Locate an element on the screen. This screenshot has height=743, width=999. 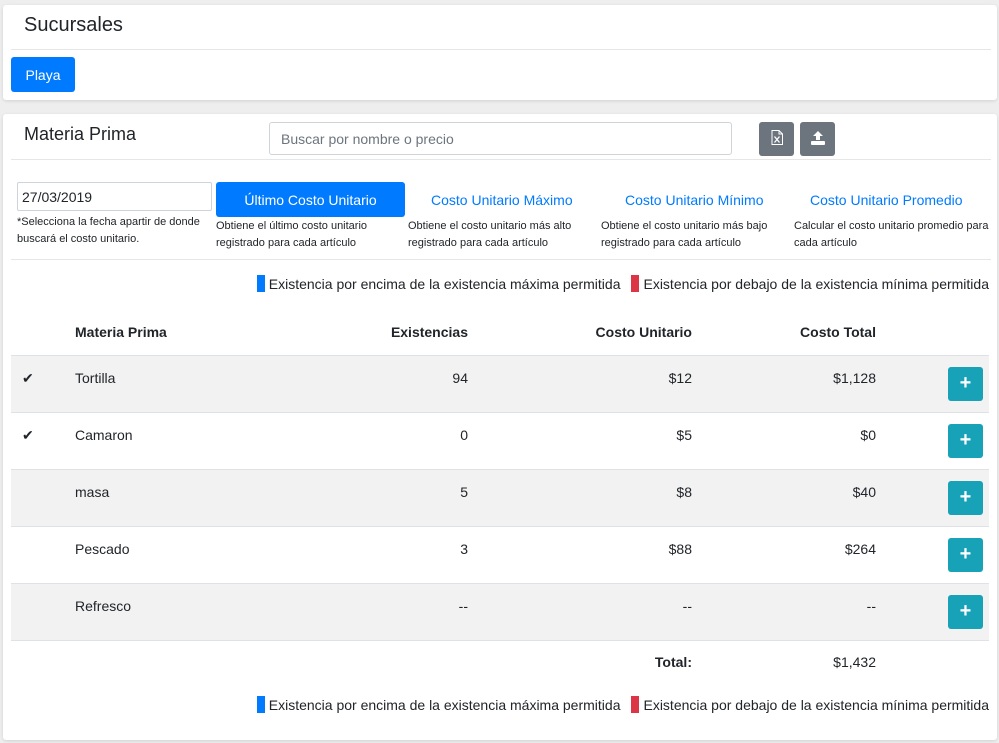
materia-prima-title: Materia Prima is located at coordinates (80, 134).